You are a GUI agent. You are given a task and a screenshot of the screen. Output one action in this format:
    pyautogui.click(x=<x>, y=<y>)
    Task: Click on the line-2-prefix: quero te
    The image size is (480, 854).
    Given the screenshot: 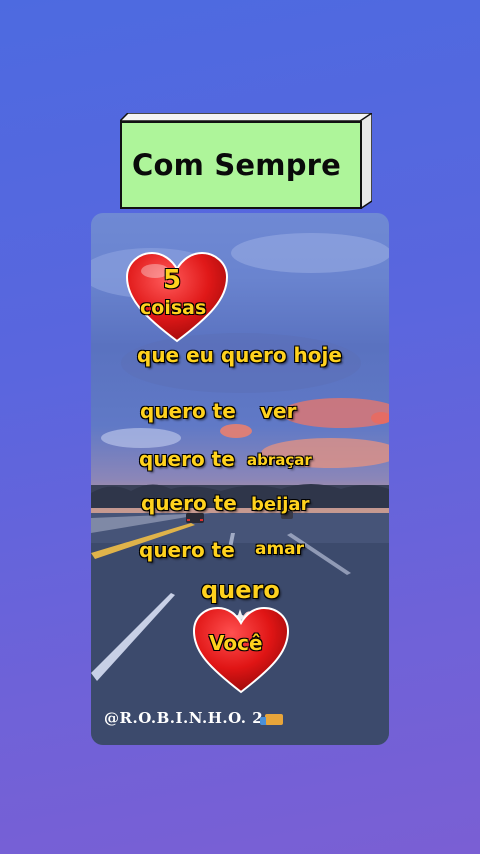 What is the action you would take?
    pyautogui.click(x=187, y=459)
    